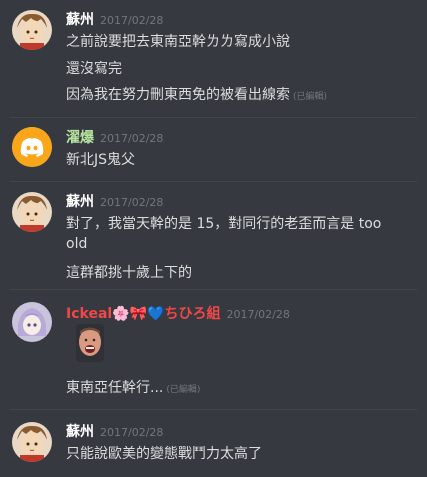 The width and height of the screenshot is (427, 477). I want to click on message-line: 之前說要把去東南亞幹ㄌㄌ寫成小說, so click(178, 41).